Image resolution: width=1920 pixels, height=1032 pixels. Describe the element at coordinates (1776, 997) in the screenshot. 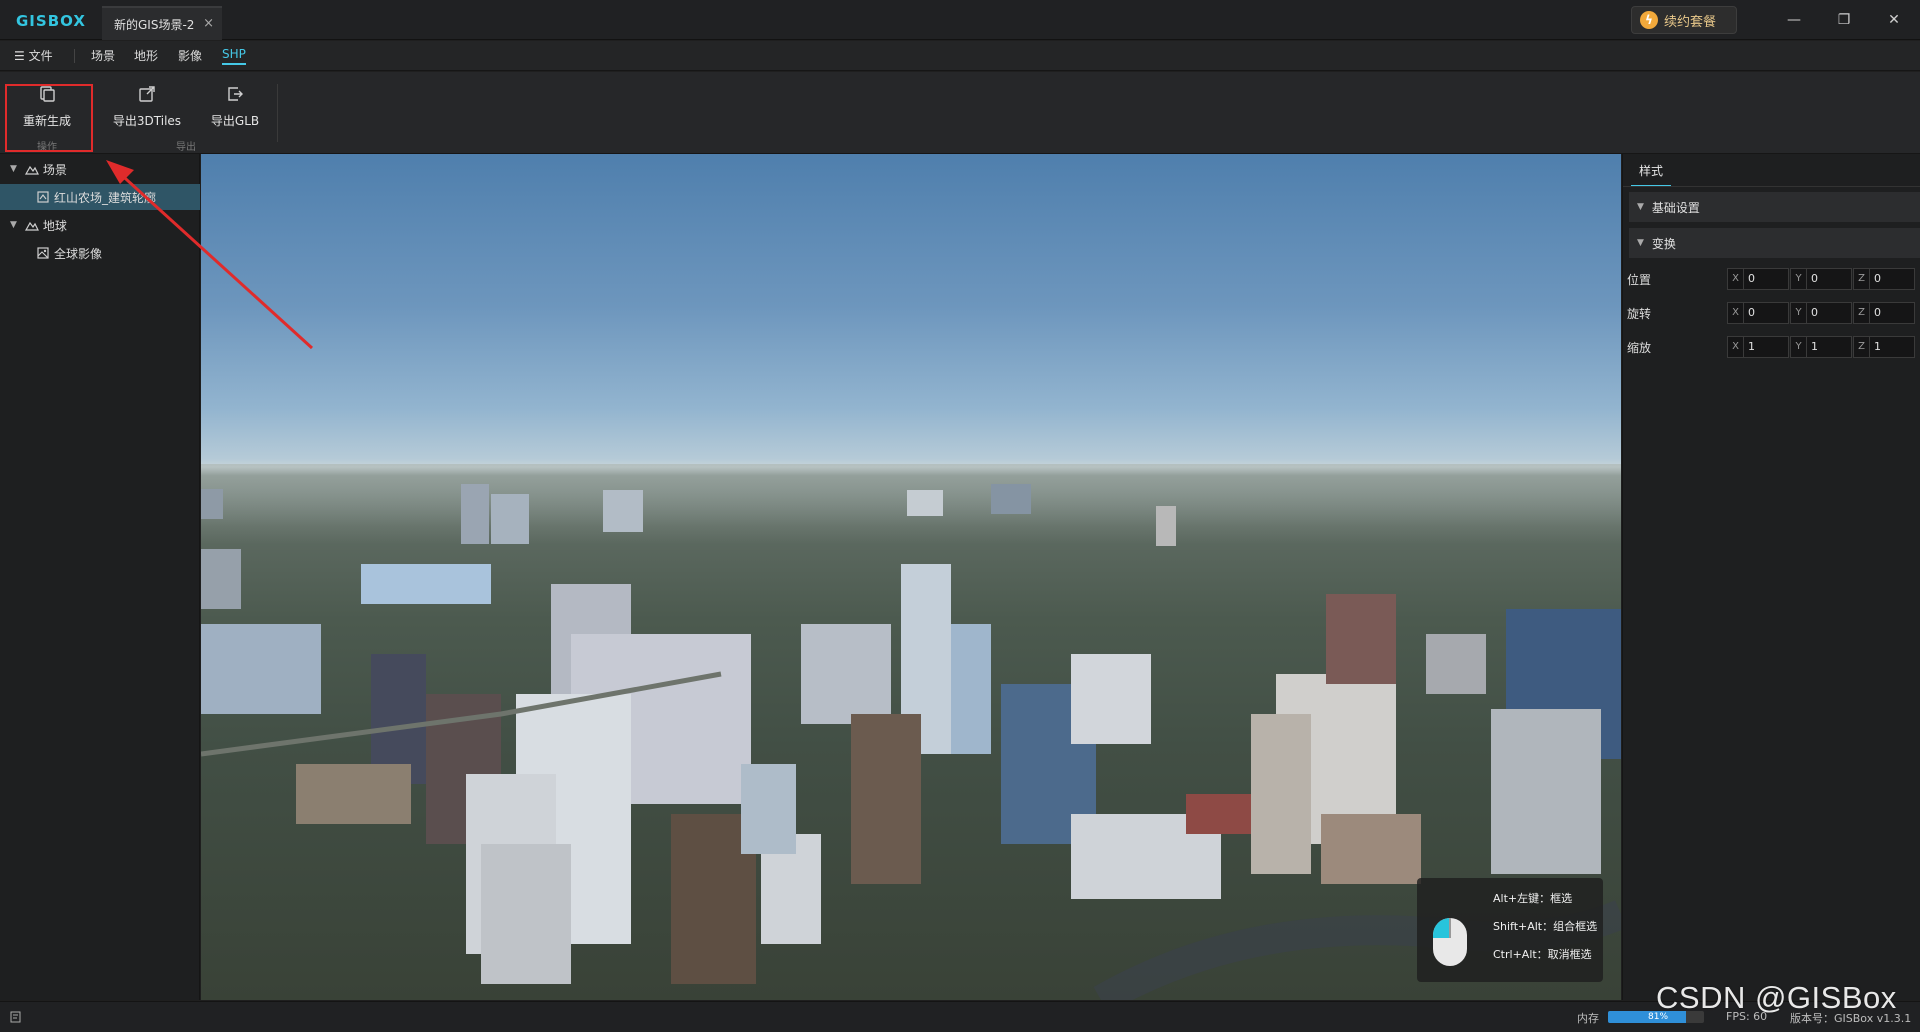

I see `watermark: CSDN @GISBox` at that location.